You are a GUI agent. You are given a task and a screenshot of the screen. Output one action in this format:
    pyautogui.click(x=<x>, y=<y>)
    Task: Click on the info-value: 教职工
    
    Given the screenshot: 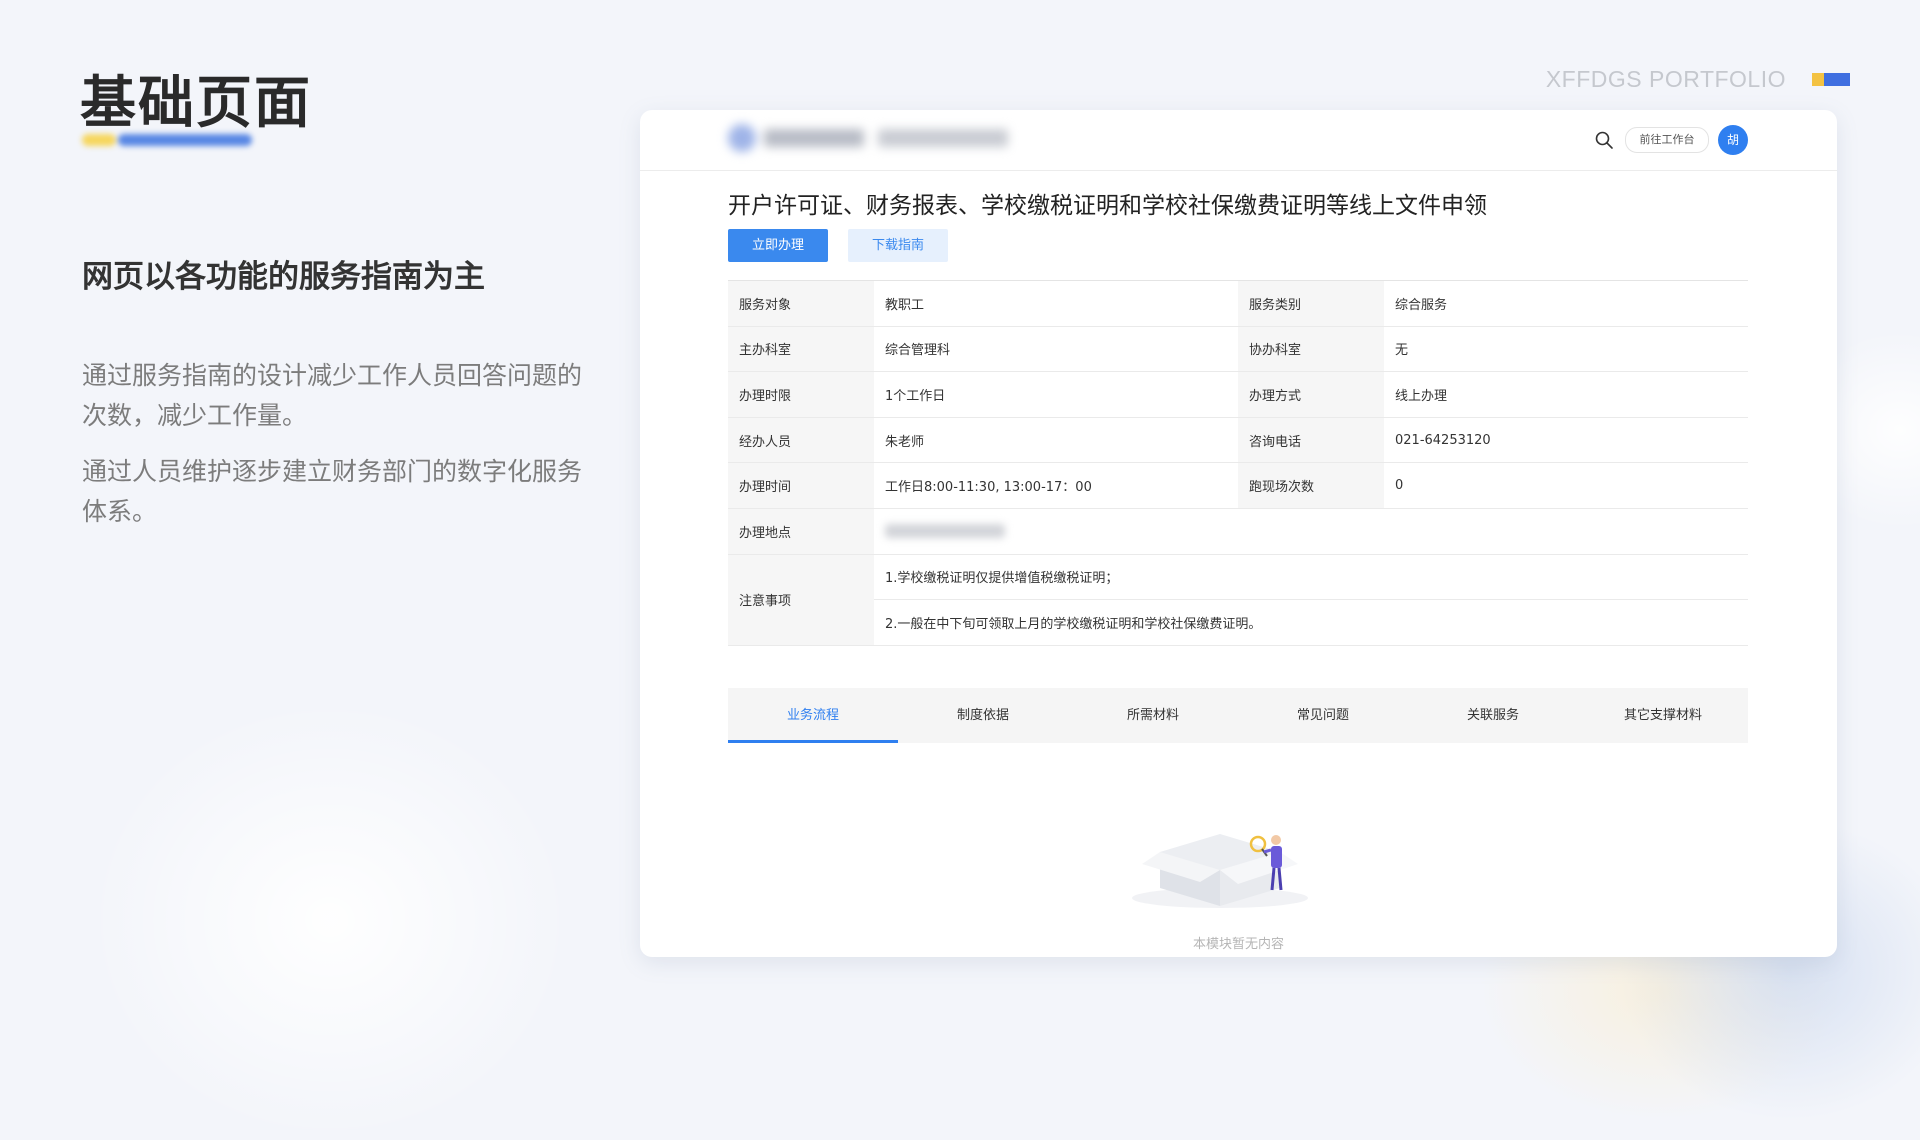 What is the action you would take?
    pyautogui.click(x=1056, y=303)
    